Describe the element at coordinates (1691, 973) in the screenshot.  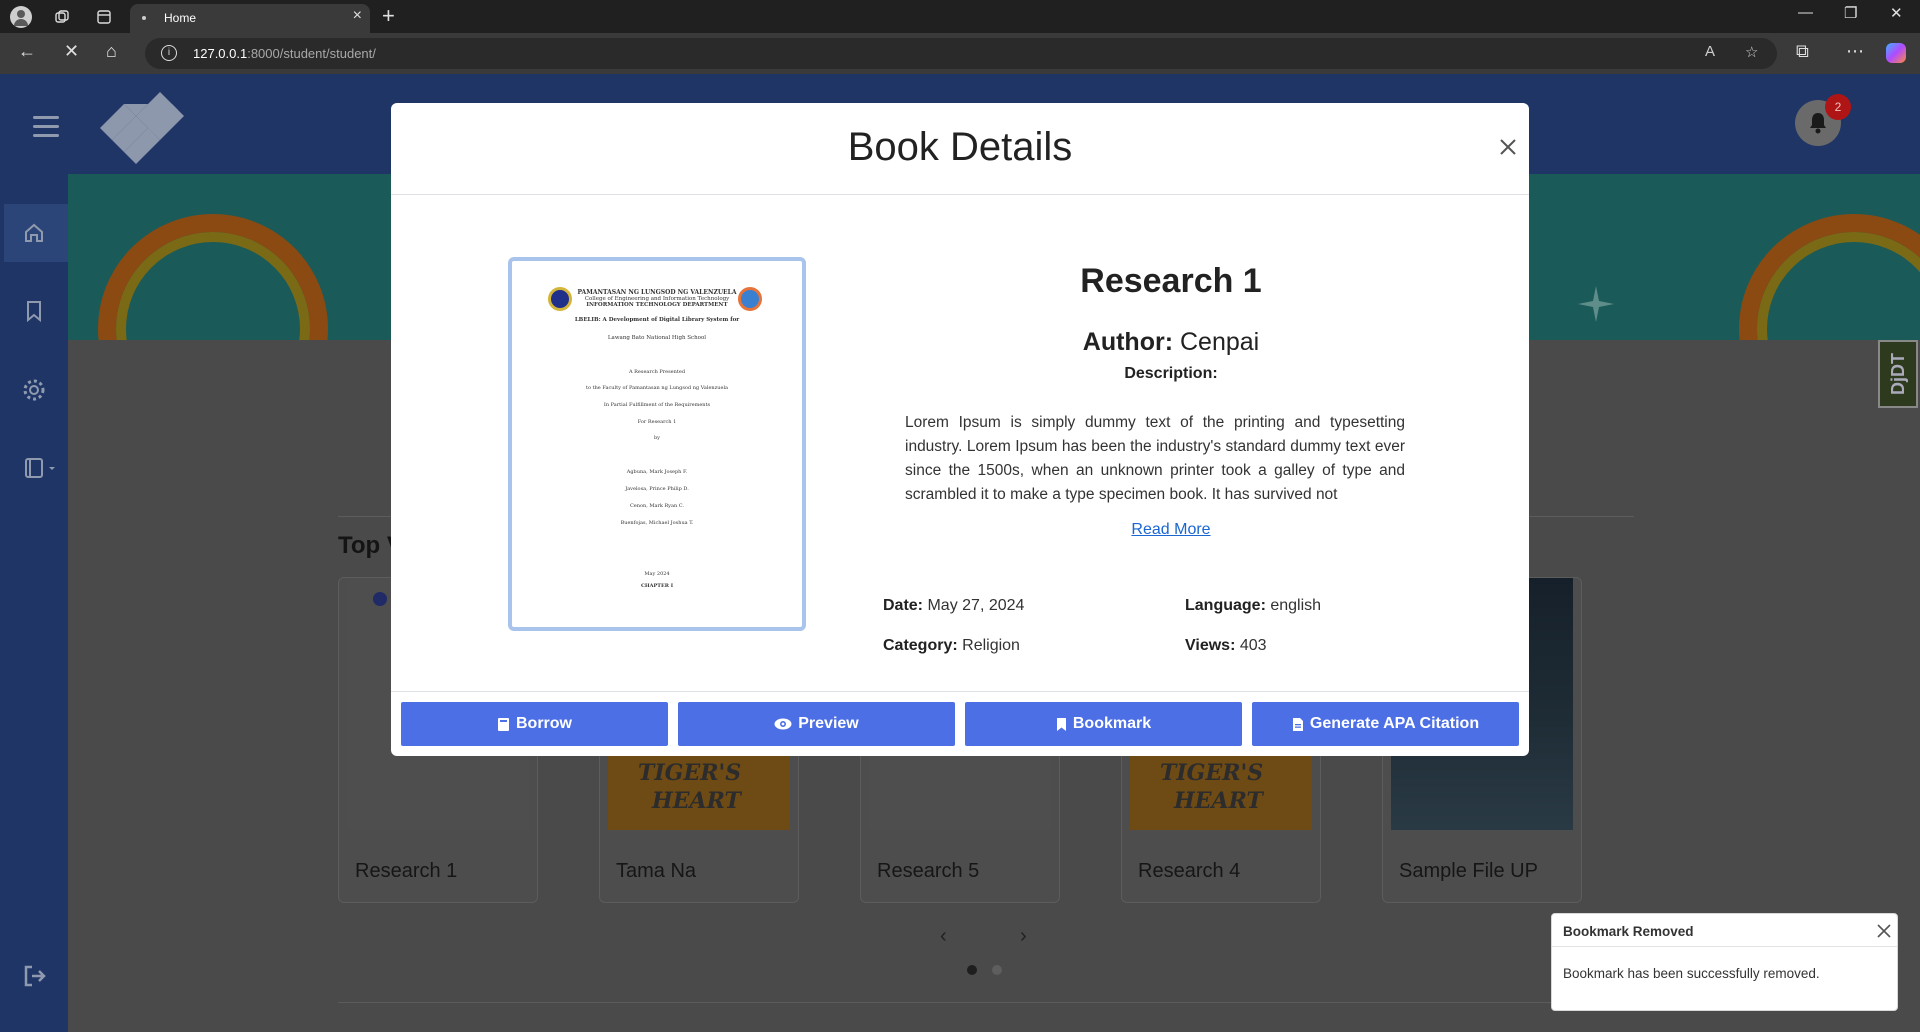
I see `toast-body: Bookmark has been successfully removed.` at that location.